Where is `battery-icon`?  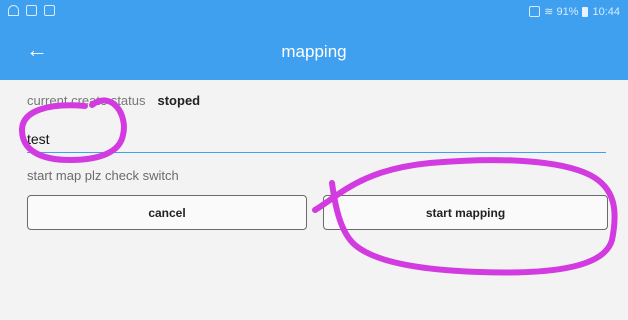 battery-icon is located at coordinates (585, 11).